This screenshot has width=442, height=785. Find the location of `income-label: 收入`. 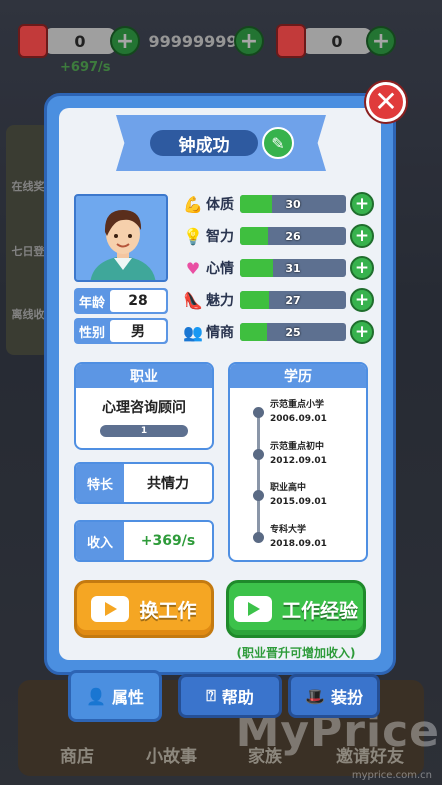

income-label: 收入 is located at coordinates (100, 541).